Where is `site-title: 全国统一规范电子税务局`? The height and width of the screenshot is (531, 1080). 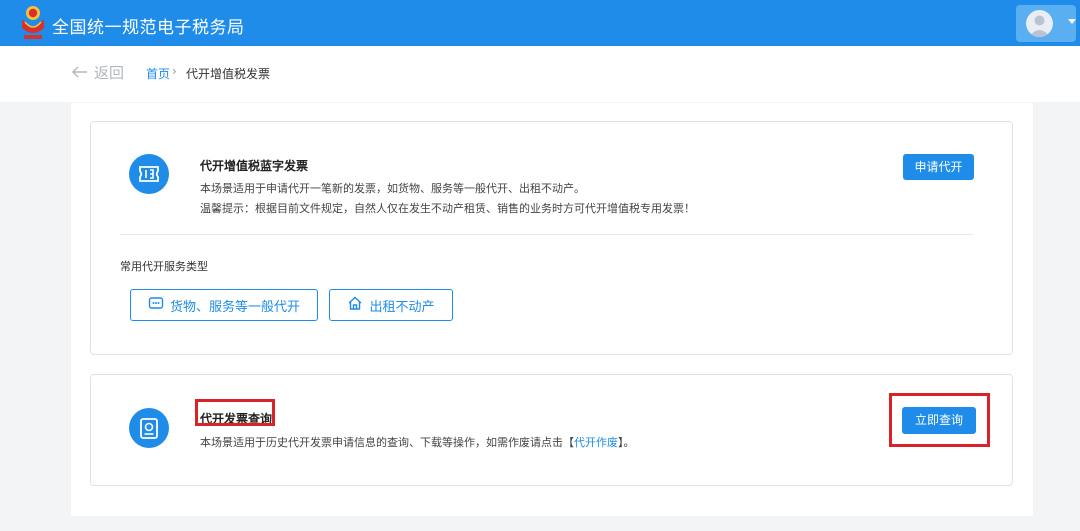
site-title: 全国统一规范电子税务局 is located at coordinates (148, 28).